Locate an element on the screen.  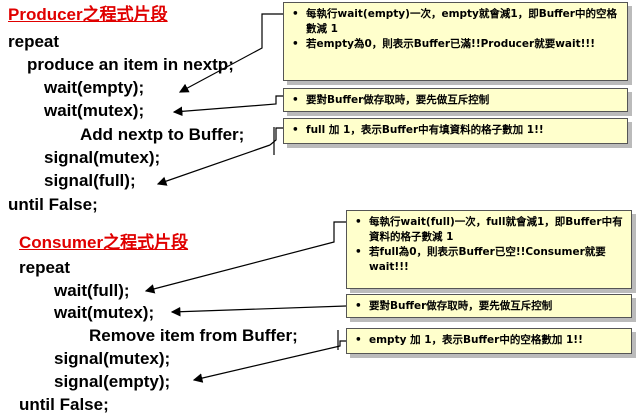
consumer-title: Consumer之程式片段 is located at coordinates (104, 242).